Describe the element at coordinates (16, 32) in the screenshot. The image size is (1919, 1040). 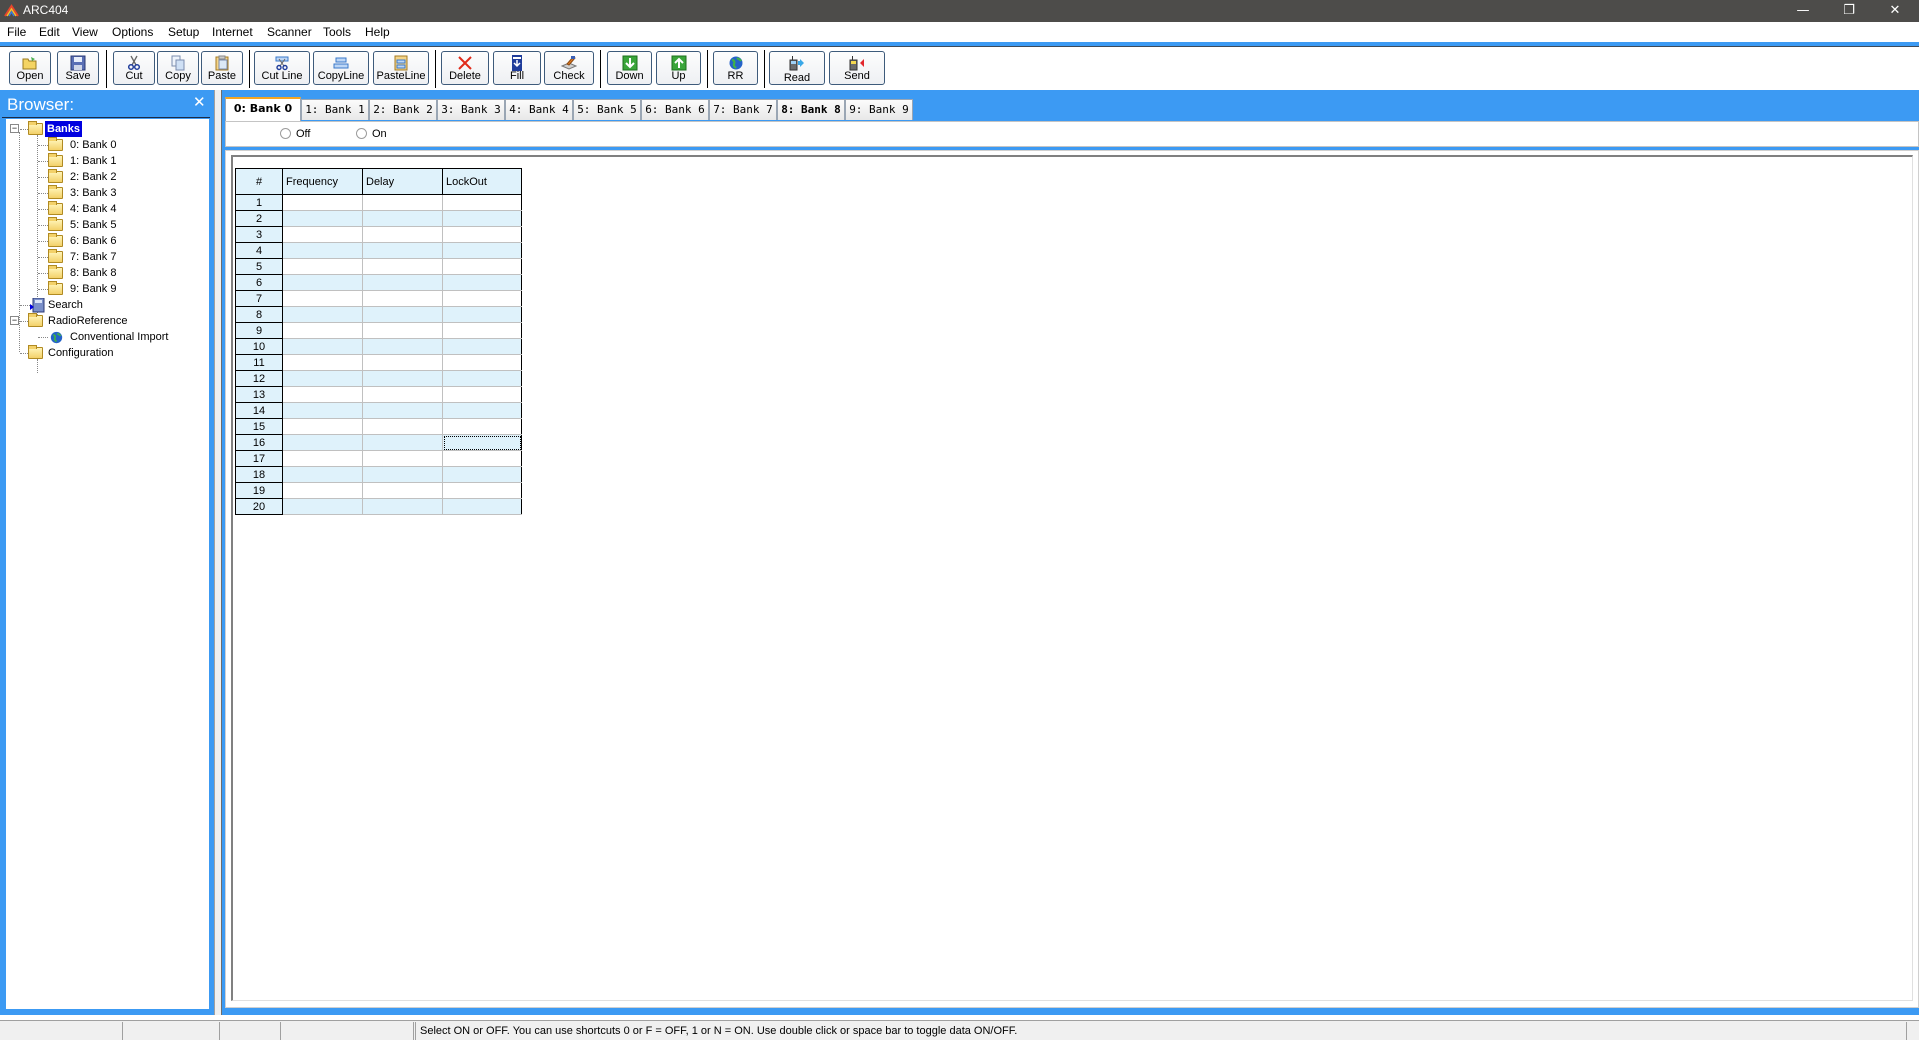
I see `menu-file: File` at that location.